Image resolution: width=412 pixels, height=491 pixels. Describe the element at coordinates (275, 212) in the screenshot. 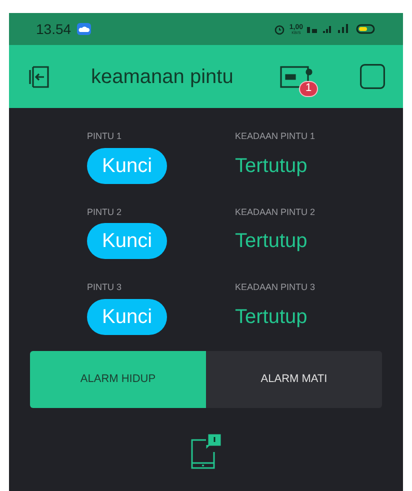

I see `door-state-label: KEADAAN PINTU 2` at that location.